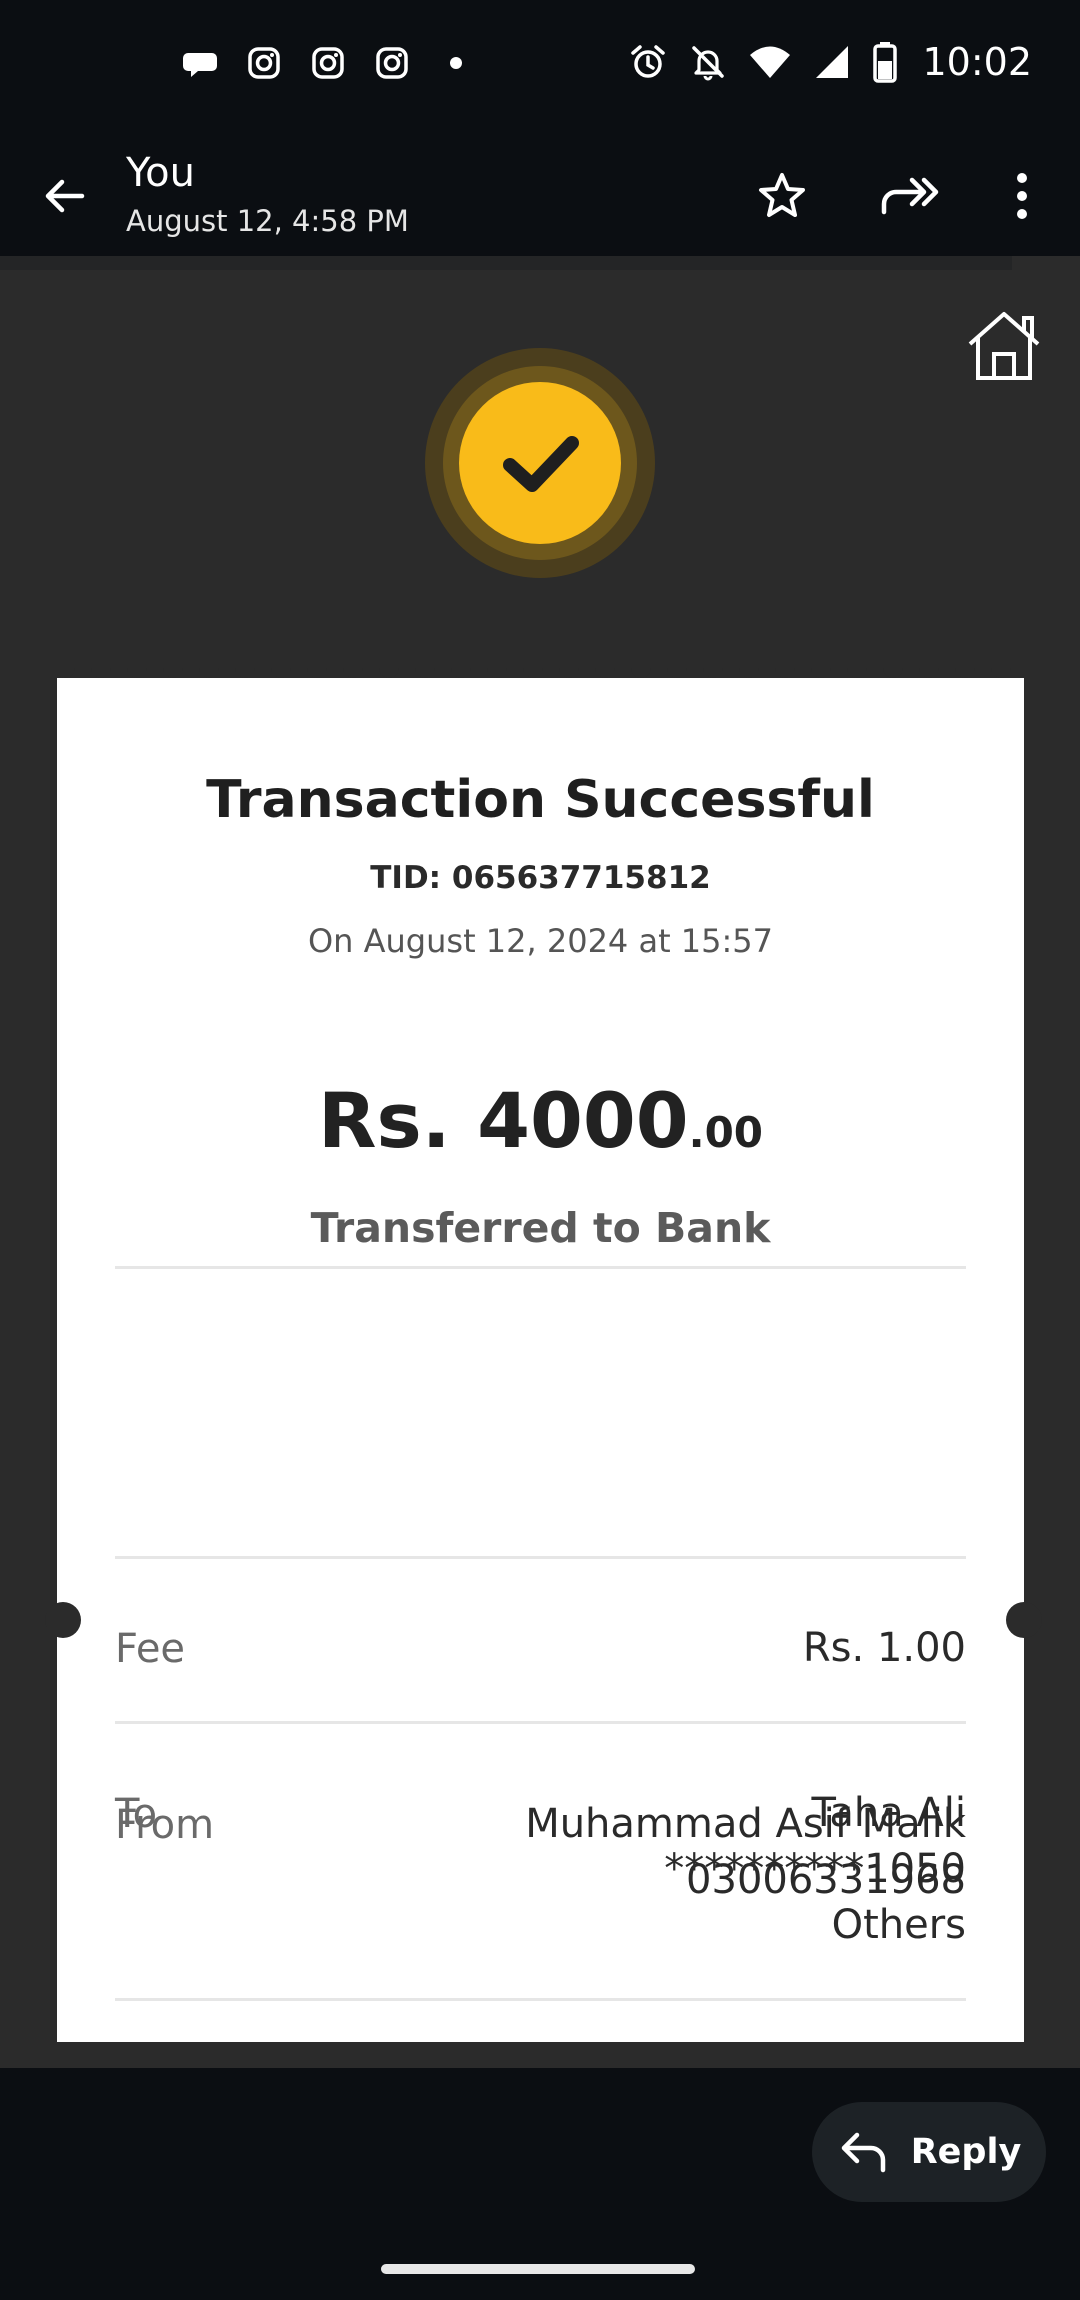 Image resolution: width=1080 pixels, height=2300 pixels. Describe the element at coordinates (200, 65) in the screenshot. I see `chat-bubble-icon` at that location.